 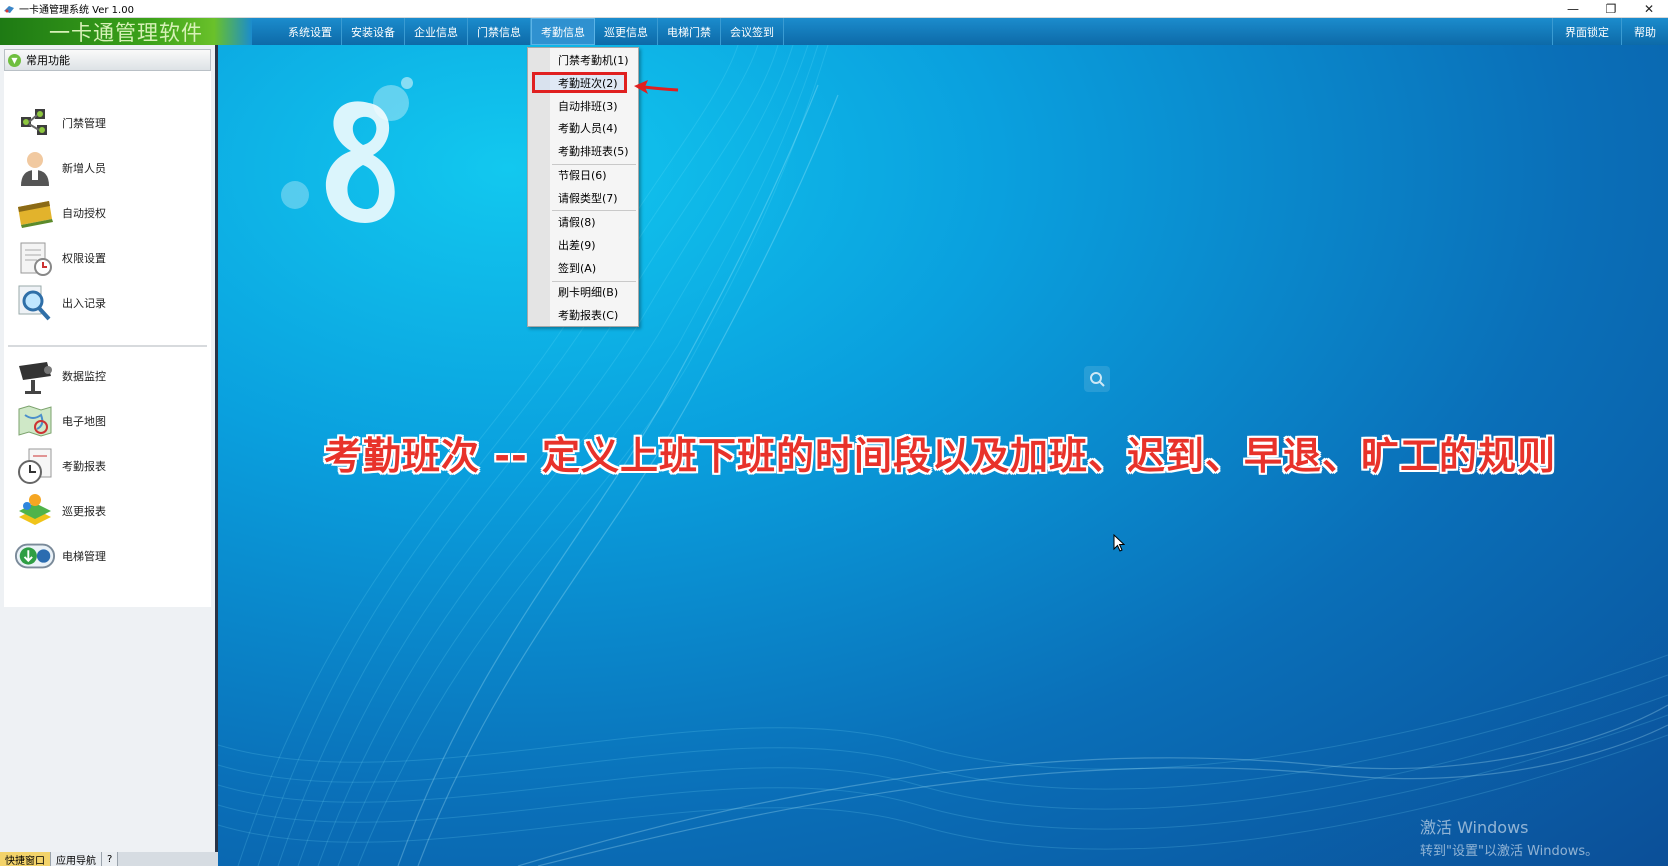 I want to click on main-menu: 系统设置 安装设备 企业信息 门禁信息 考勤信息 巡更信息 电梯门禁 会议签到, so click(x=531, y=31).